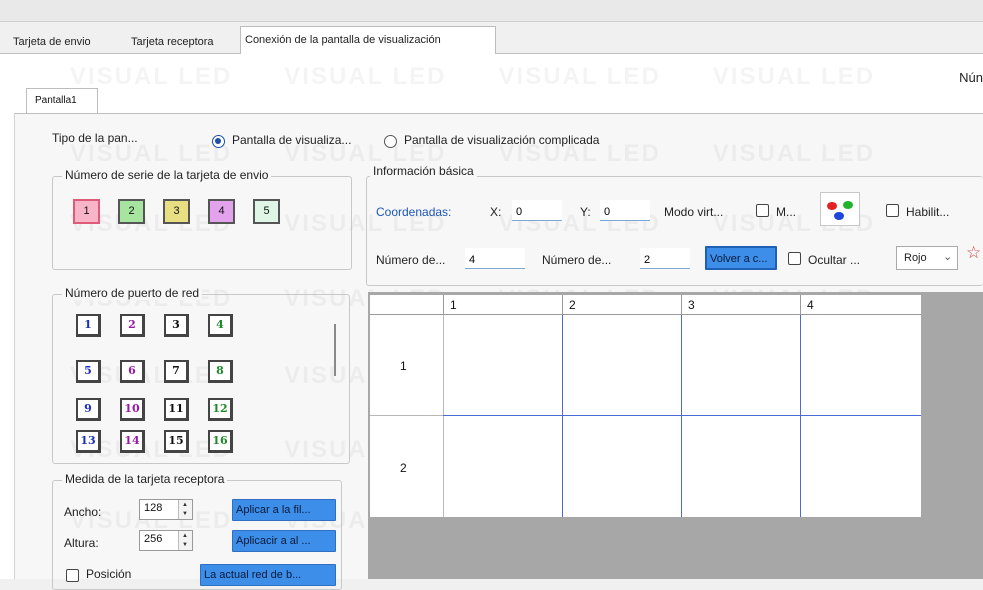  Describe the element at coordinates (86, 211) in the screenshot. I see `sending-card-1-button: 1` at that location.